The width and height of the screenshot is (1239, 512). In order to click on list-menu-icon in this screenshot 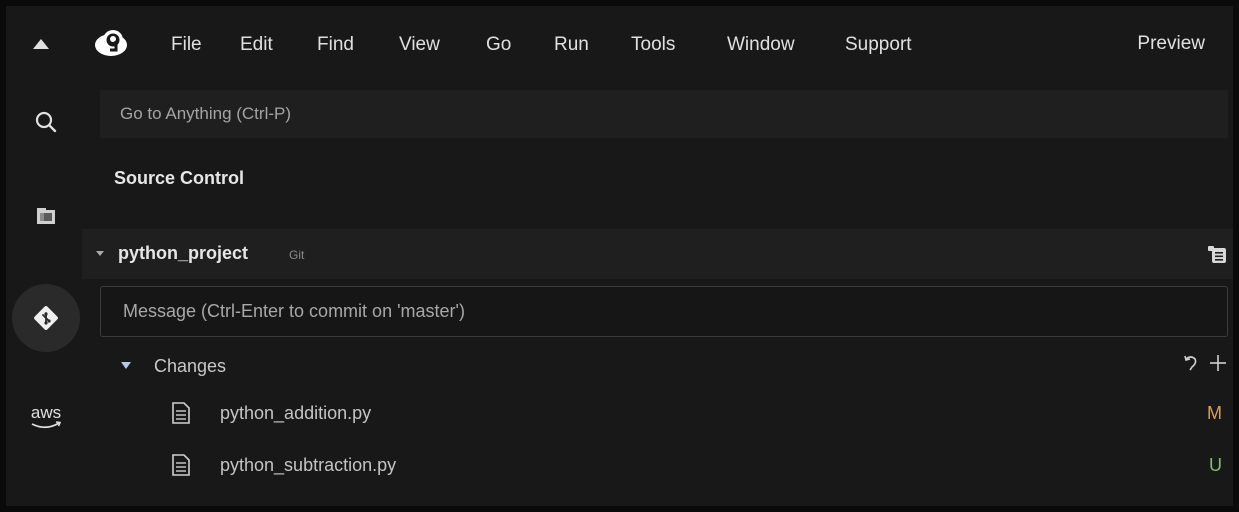, I will do `click(1217, 254)`.